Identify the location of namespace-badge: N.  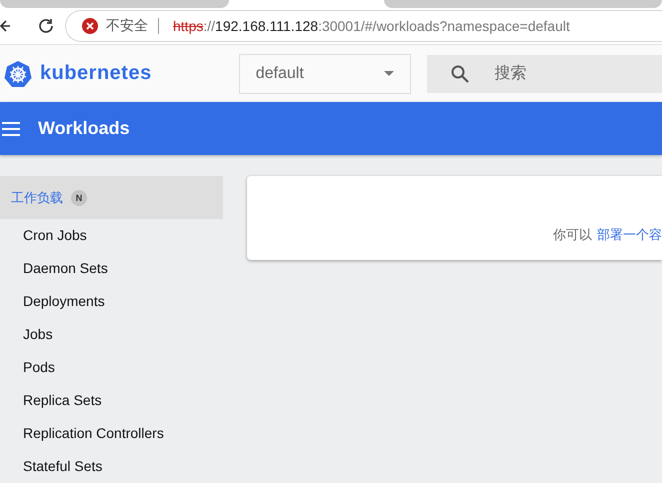
(79, 198).